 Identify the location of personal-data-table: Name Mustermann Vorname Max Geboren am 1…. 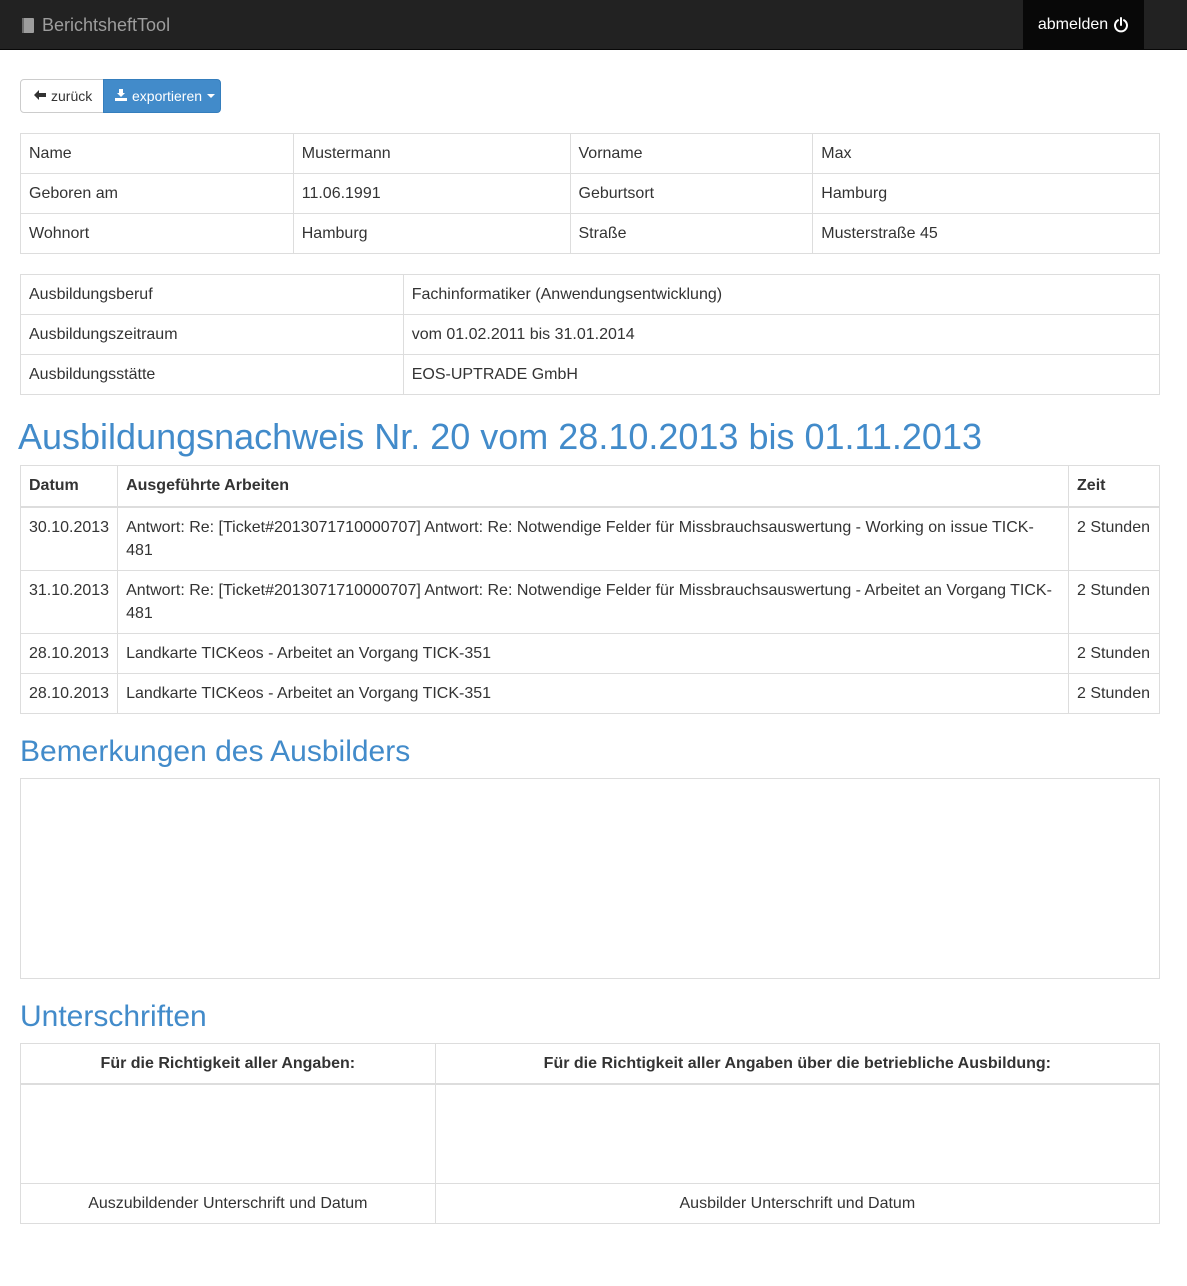
(590, 193).